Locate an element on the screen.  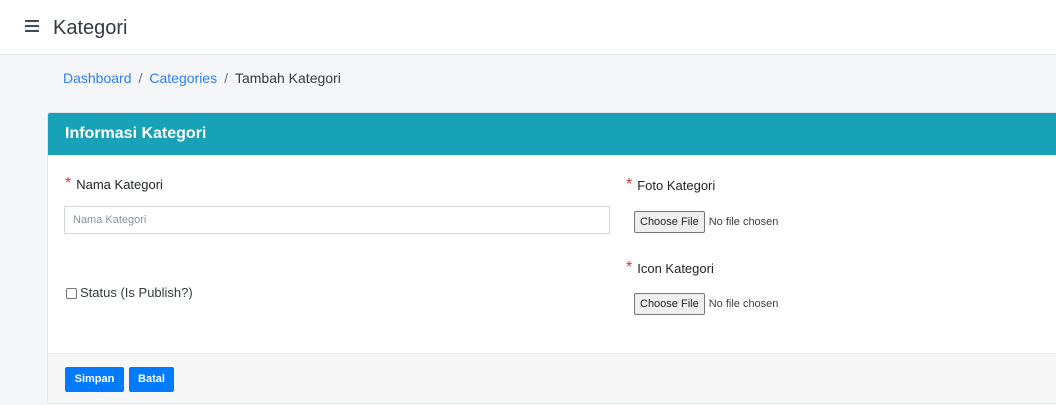
status-checkbox-row: Status (Is Publish?) is located at coordinates (129, 293).